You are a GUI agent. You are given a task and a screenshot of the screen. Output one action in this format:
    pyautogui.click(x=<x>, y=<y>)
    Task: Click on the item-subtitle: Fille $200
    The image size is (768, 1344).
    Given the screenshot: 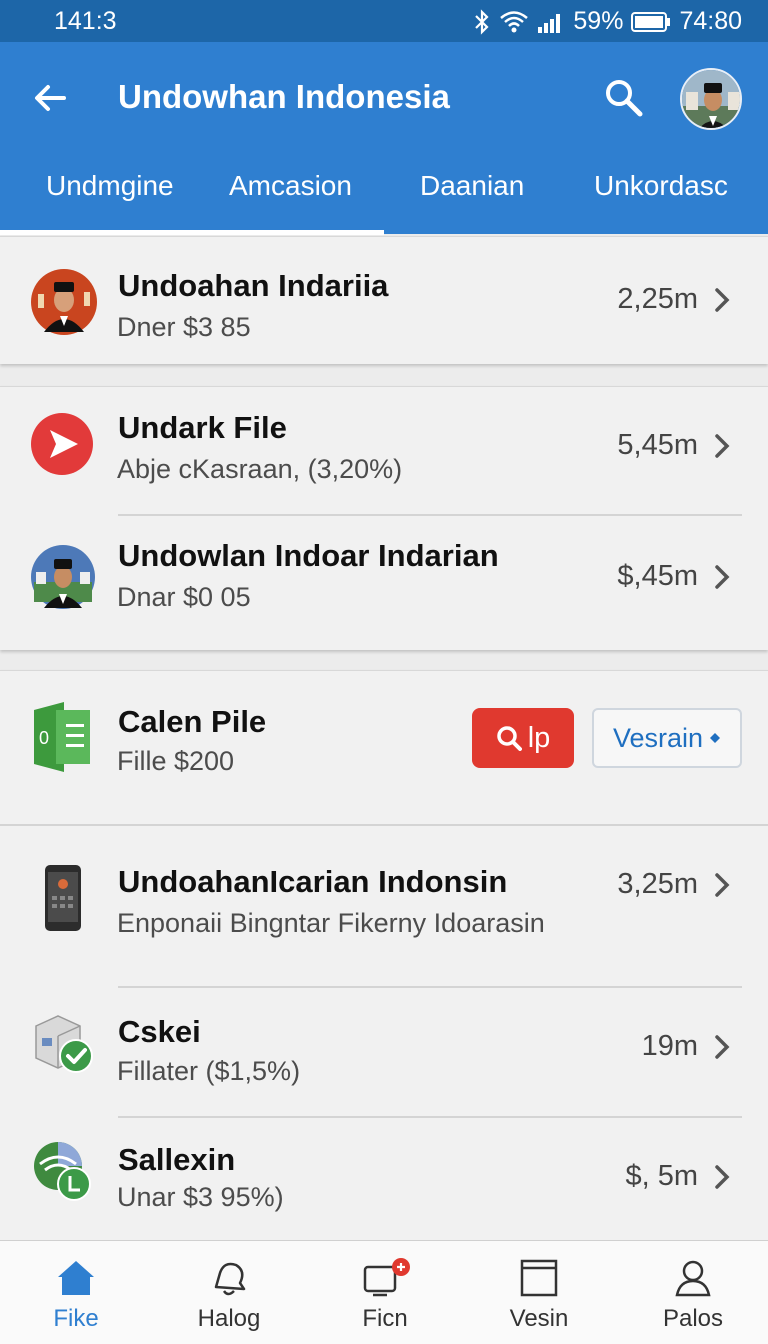 What is the action you would take?
    pyautogui.click(x=176, y=761)
    